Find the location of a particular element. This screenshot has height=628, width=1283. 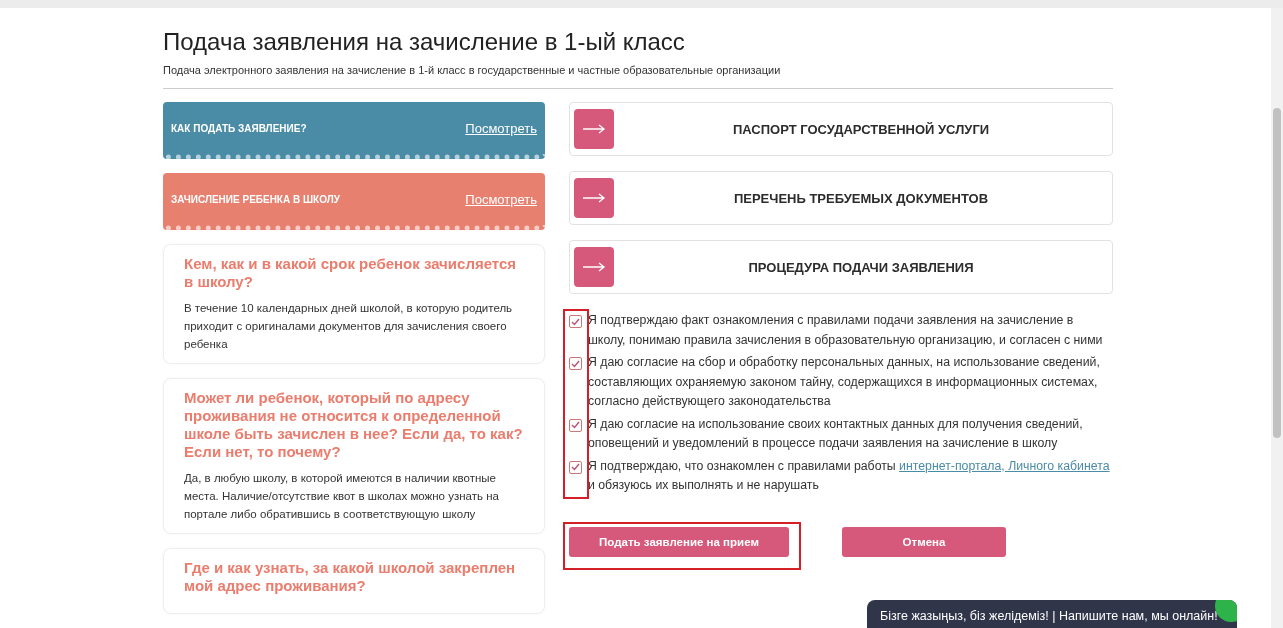

scrollbar-thumb is located at coordinates (1277, 273).